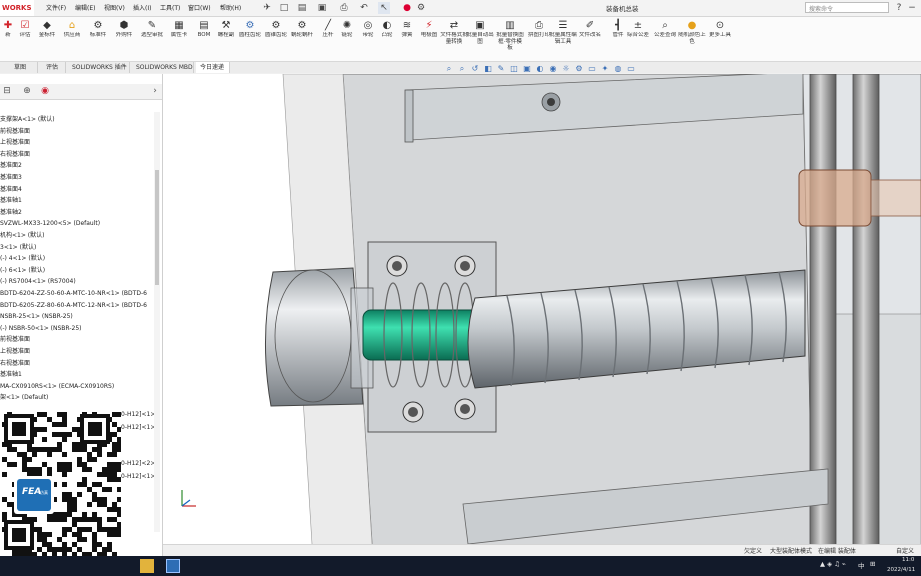 The height and width of the screenshot is (576, 921). I want to click on tree-item: 基准轴2, so click(11, 212).